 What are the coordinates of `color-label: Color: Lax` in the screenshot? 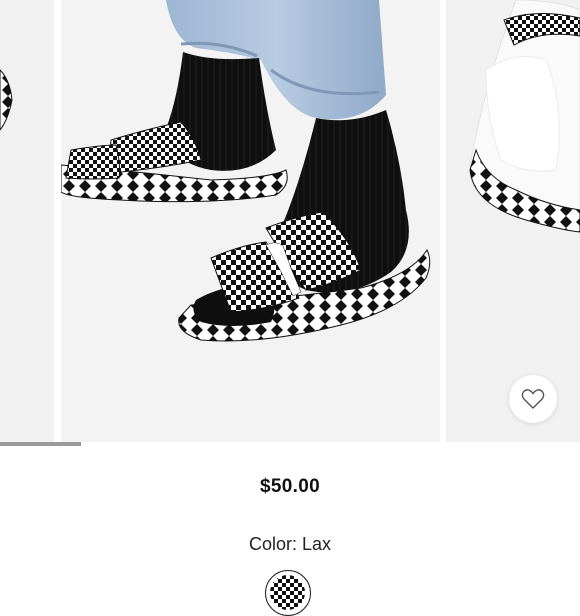 It's located at (290, 544).